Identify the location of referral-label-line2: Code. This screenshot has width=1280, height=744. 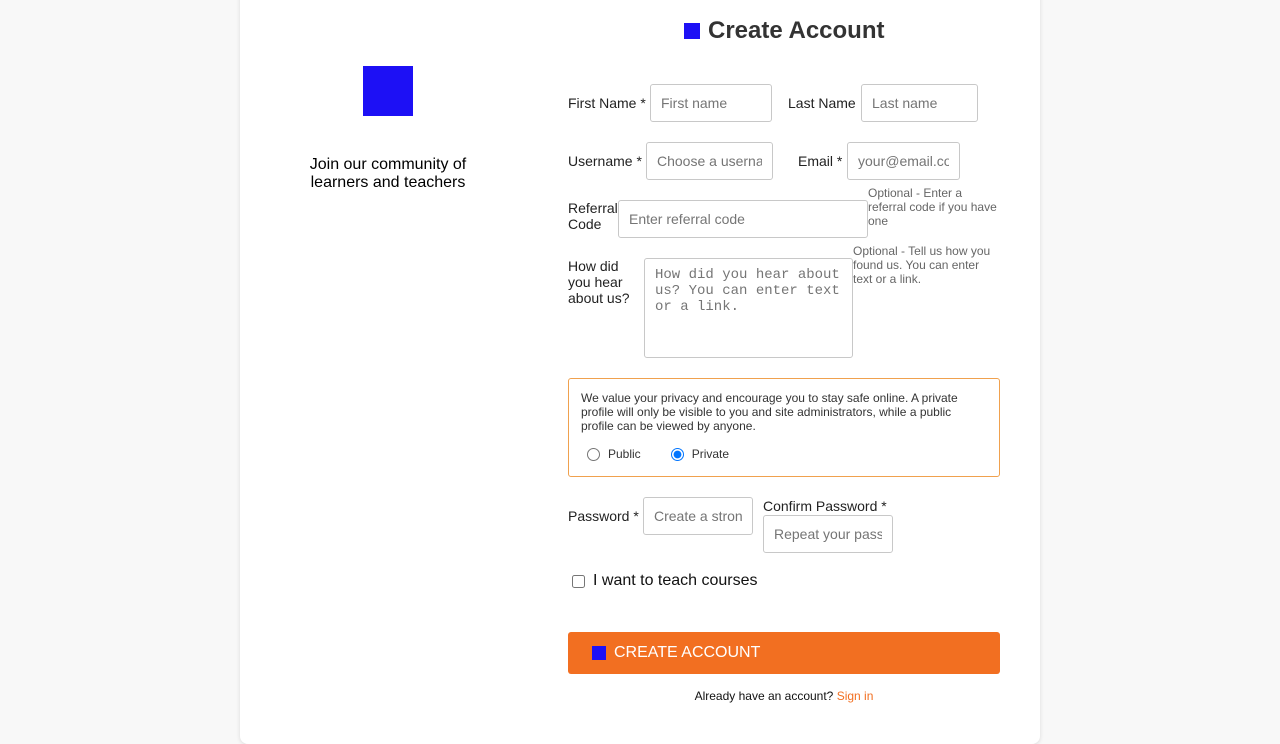
(585, 224).